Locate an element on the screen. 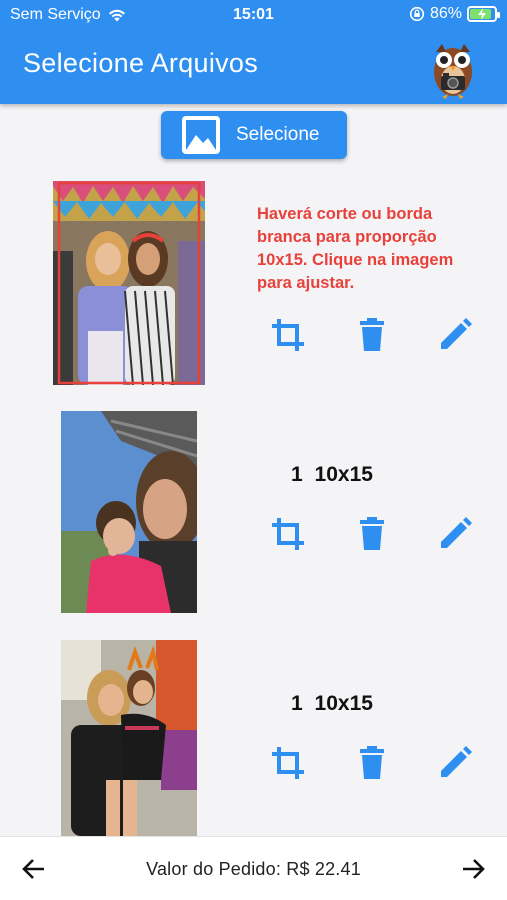  app-bar: Sem Serviço 15:01 86% Selecione Arquivos is located at coordinates (253, 52).